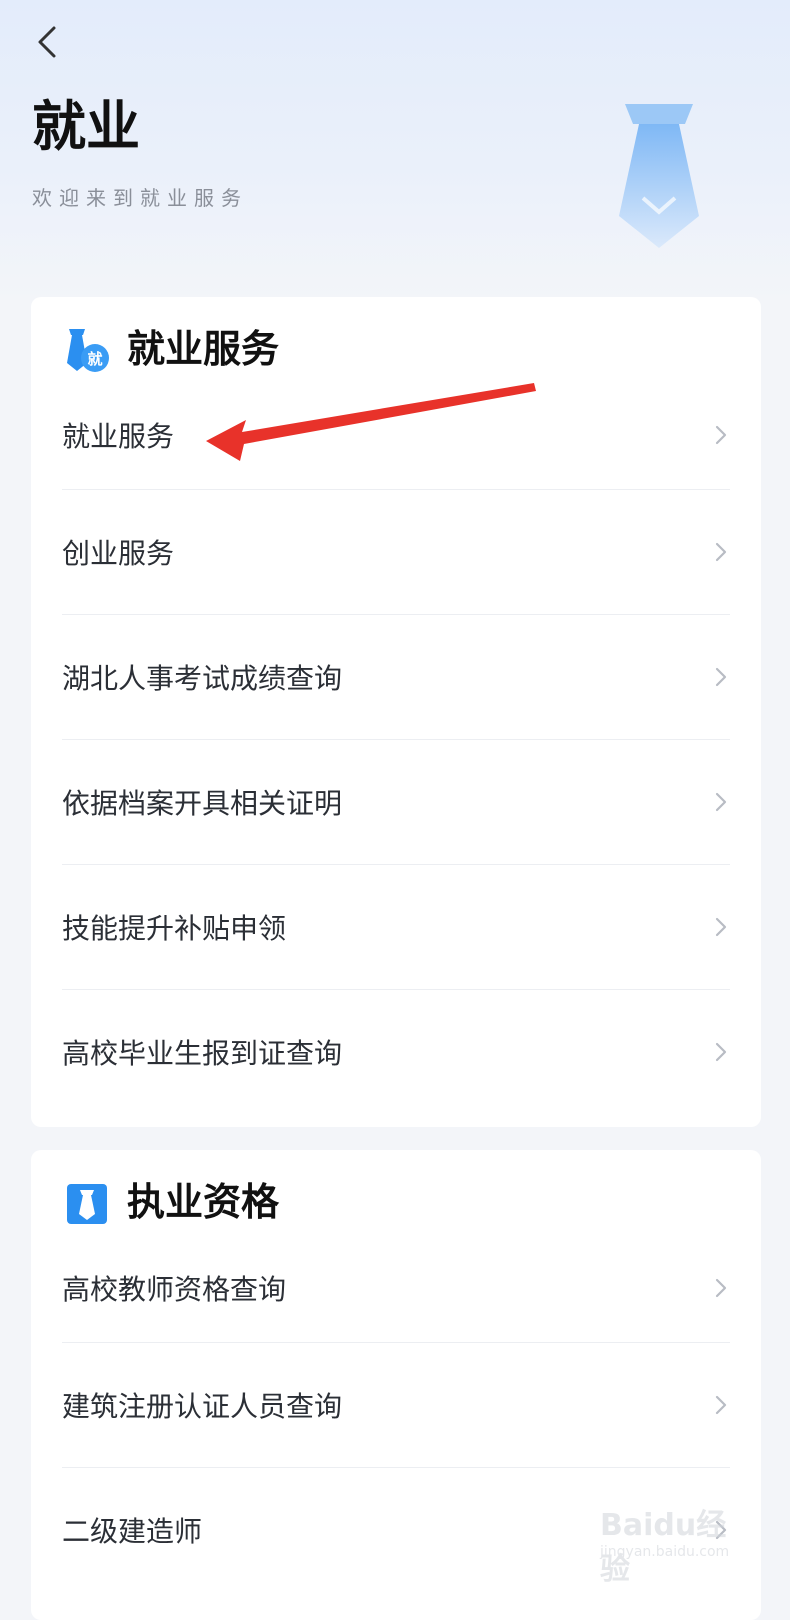 The height and width of the screenshot is (1620, 790). What do you see at coordinates (202, 803) in the screenshot?
I see `list-item-label: 依据档案开具相关证明` at bounding box center [202, 803].